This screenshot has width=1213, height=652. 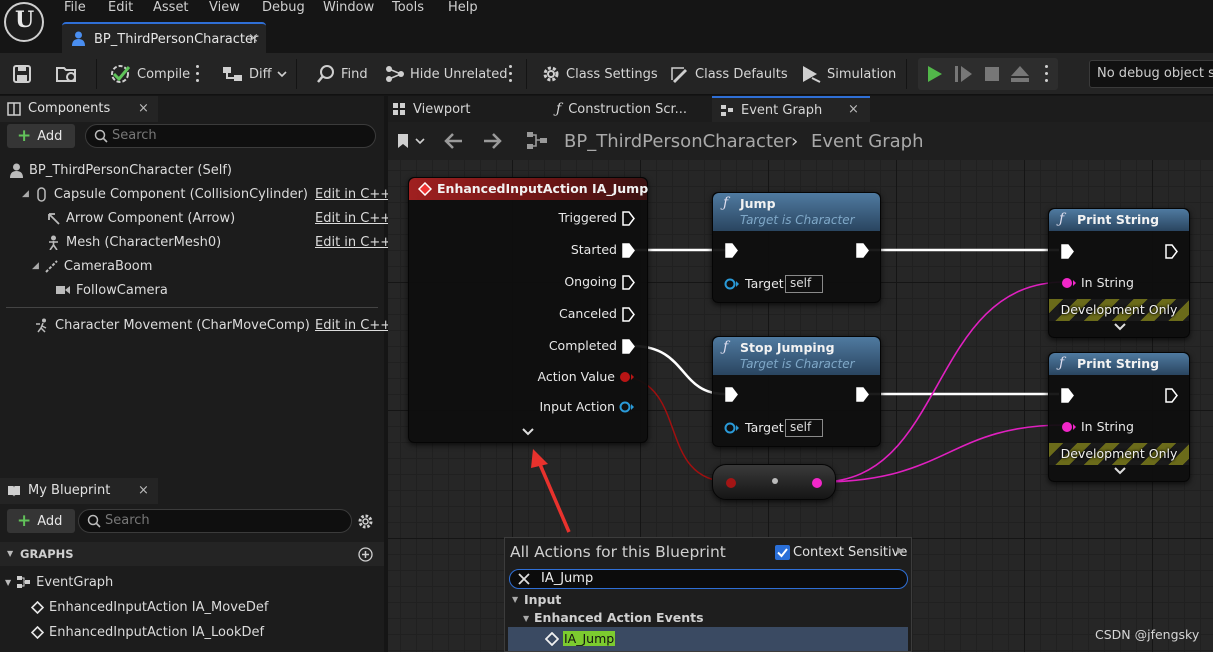 I want to click on my-blueprint-close-icon: ×, so click(x=143, y=490).